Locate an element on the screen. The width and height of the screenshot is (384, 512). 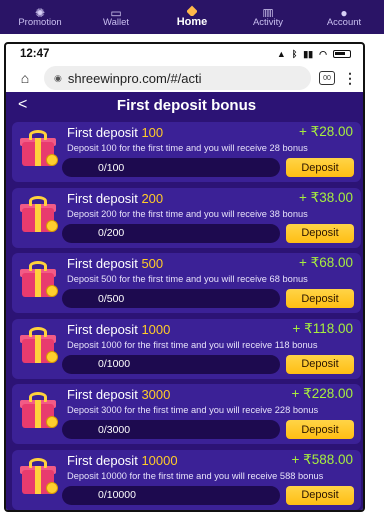
nav-home: ◆ Home is located at coordinates (192, 16).